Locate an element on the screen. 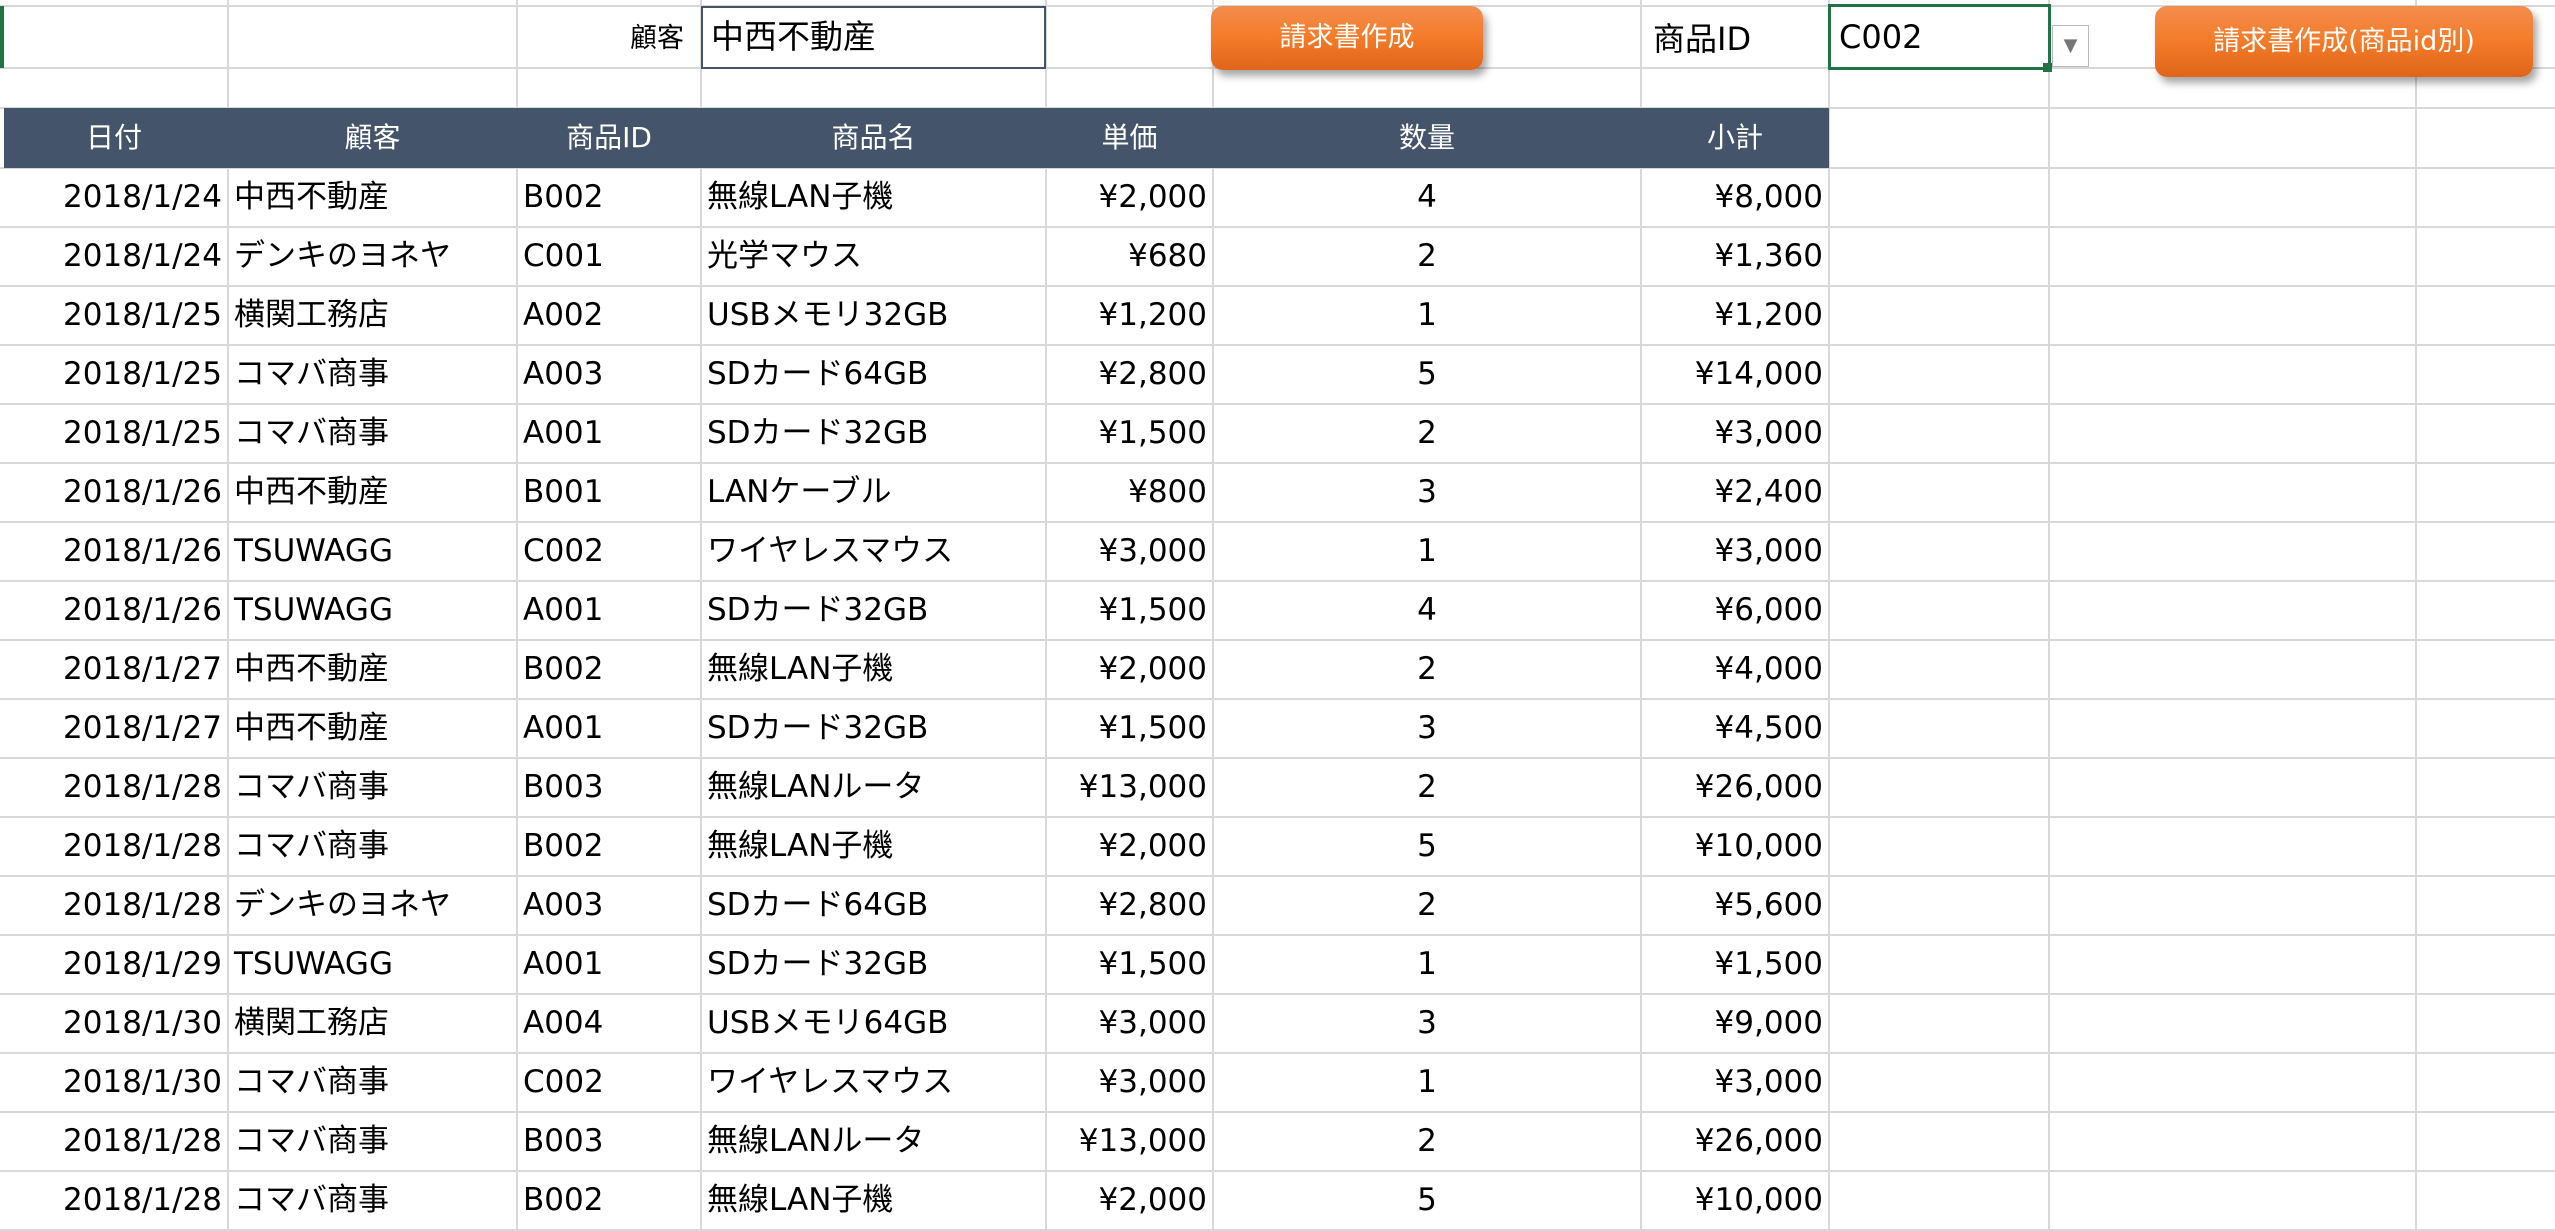 This screenshot has height=1231, width=2555. cell-product-id: A004 is located at coordinates (609, 1023).